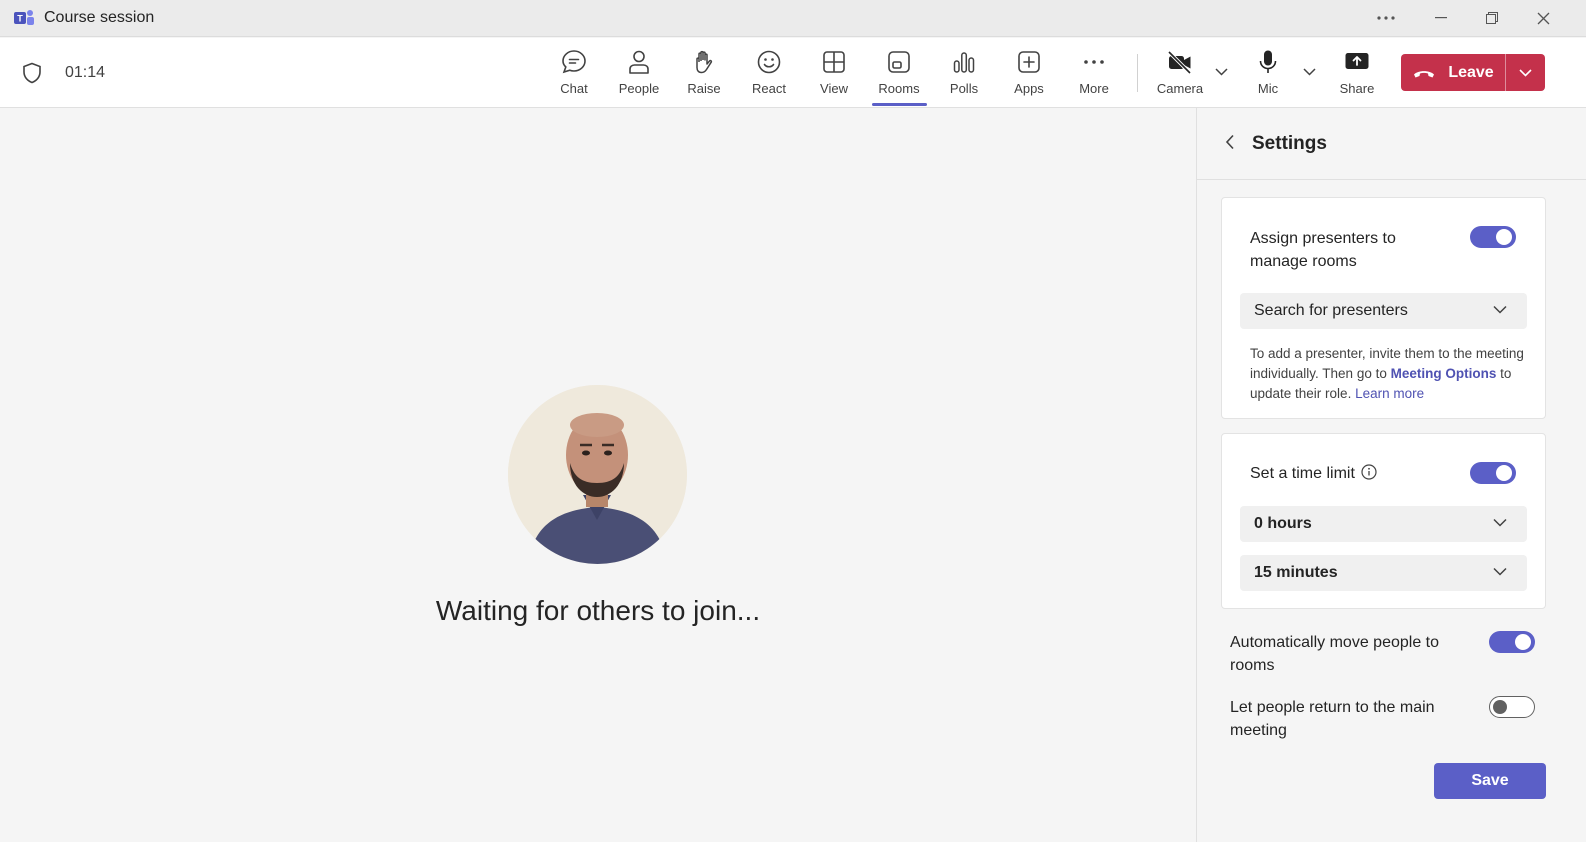 Image resolution: width=1586 pixels, height=842 pixels. What do you see at coordinates (1383, 524) in the screenshot?
I see `hours-dropdown: 0 hours` at bounding box center [1383, 524].